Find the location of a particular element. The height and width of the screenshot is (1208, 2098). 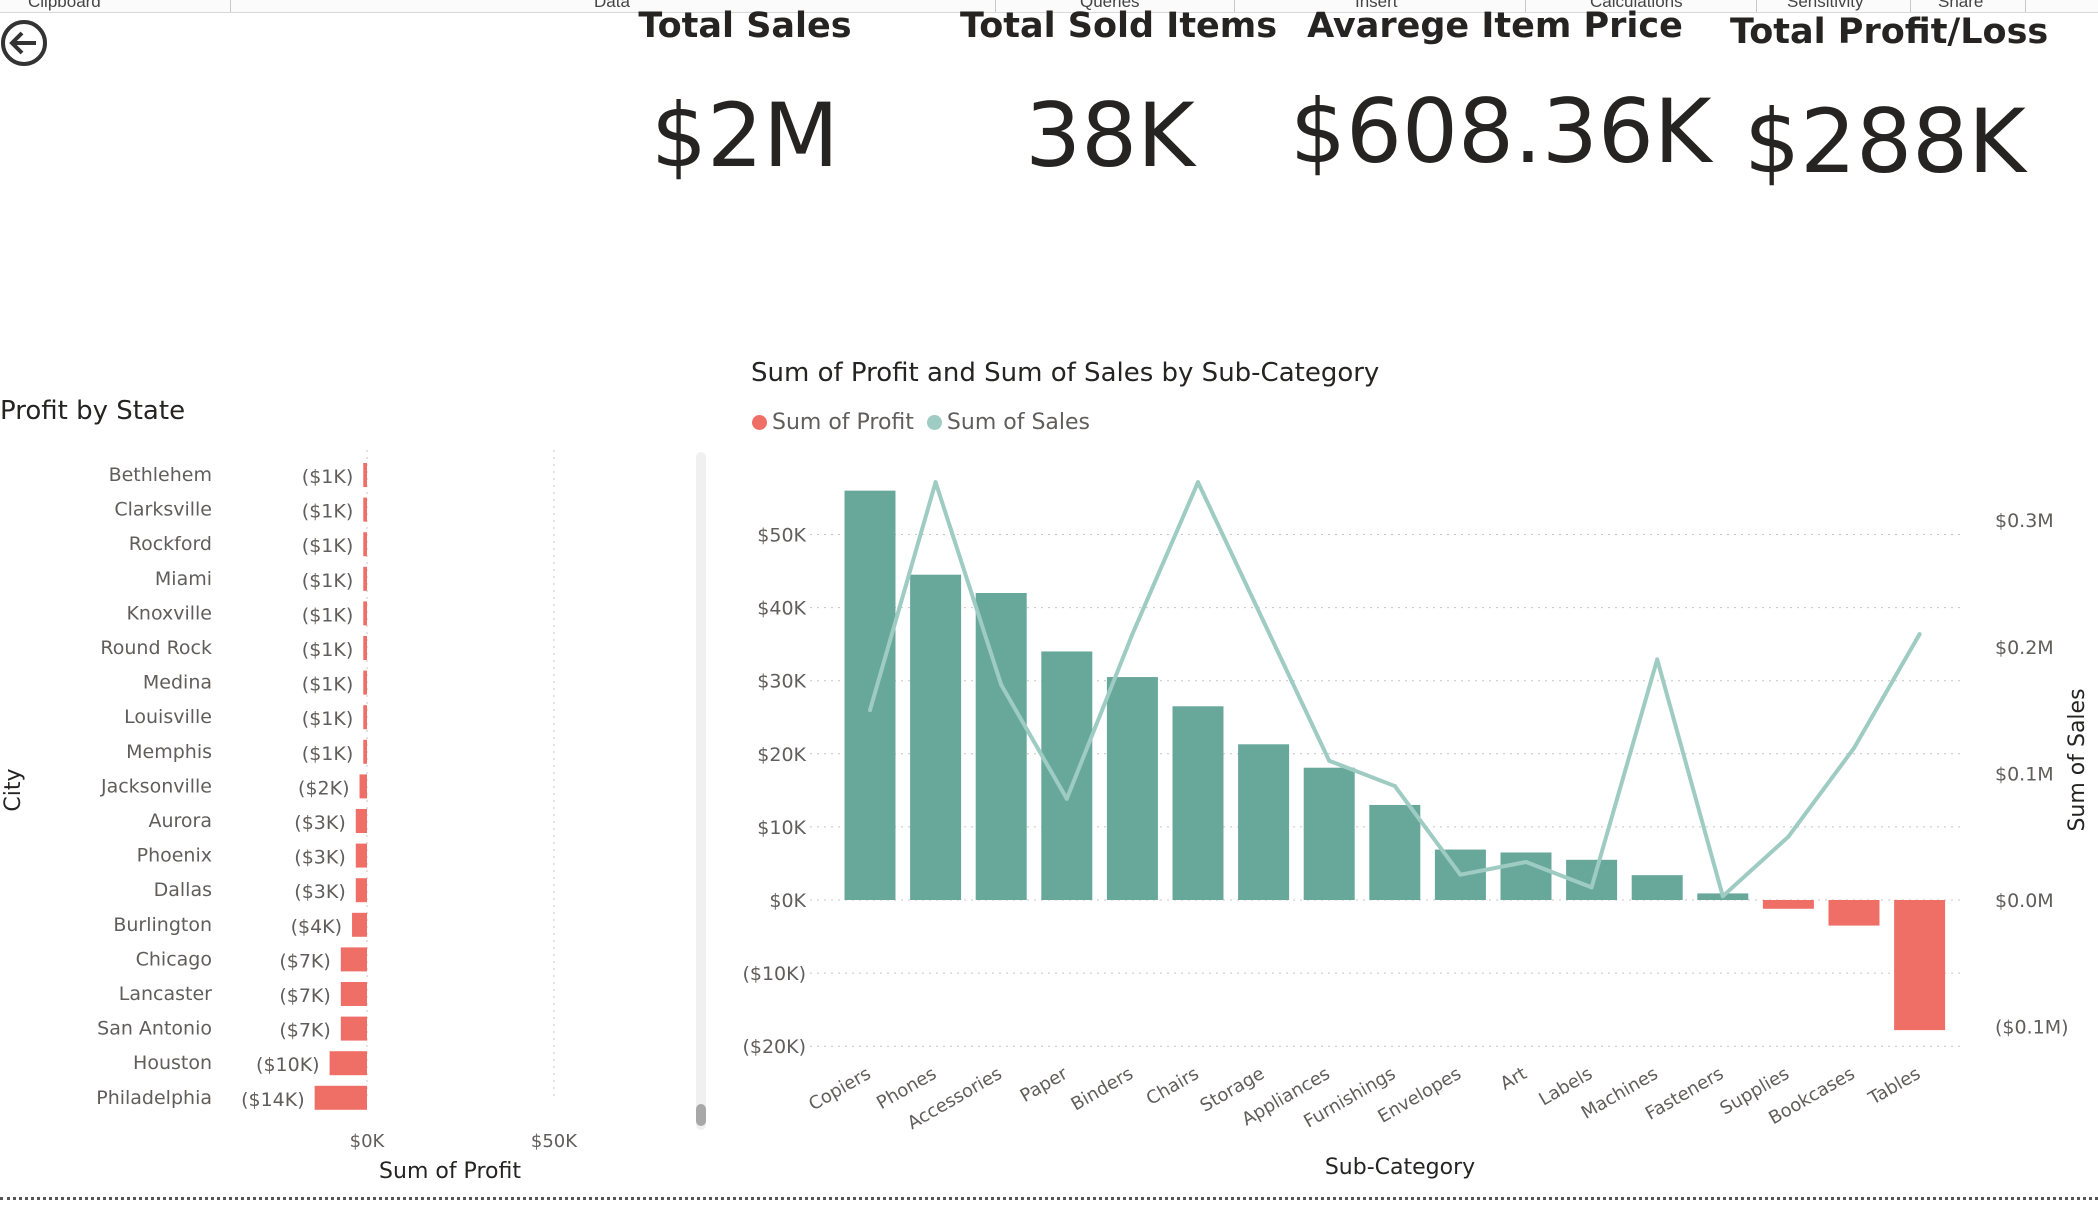

city-label: Rockford is located at coordinates (170, 544).